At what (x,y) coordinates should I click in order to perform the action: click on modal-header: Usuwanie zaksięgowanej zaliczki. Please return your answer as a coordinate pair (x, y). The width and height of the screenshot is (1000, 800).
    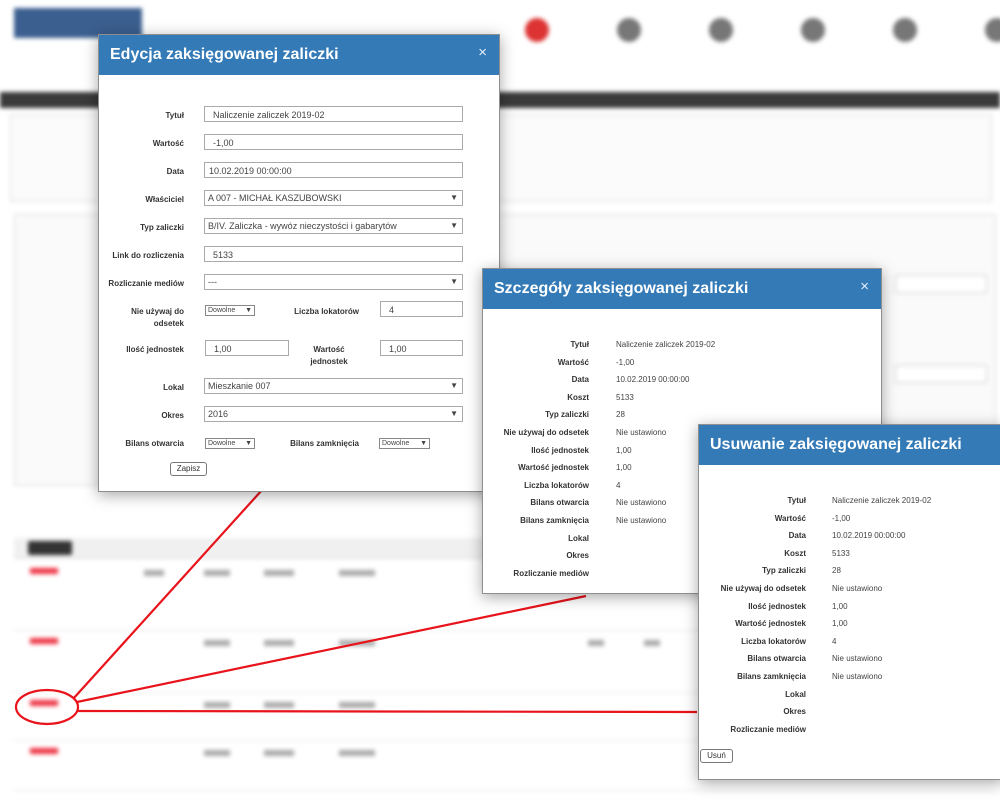
    Looking at the image, I should click on (849, 445).